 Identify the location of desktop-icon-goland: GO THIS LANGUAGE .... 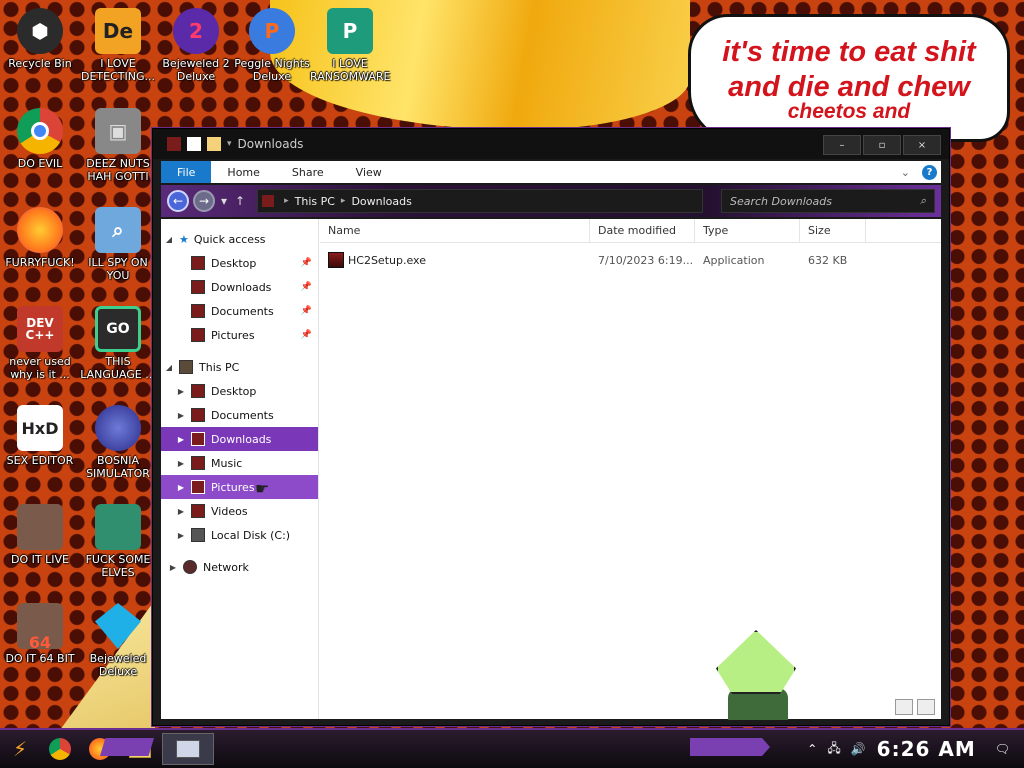
(118, 343).